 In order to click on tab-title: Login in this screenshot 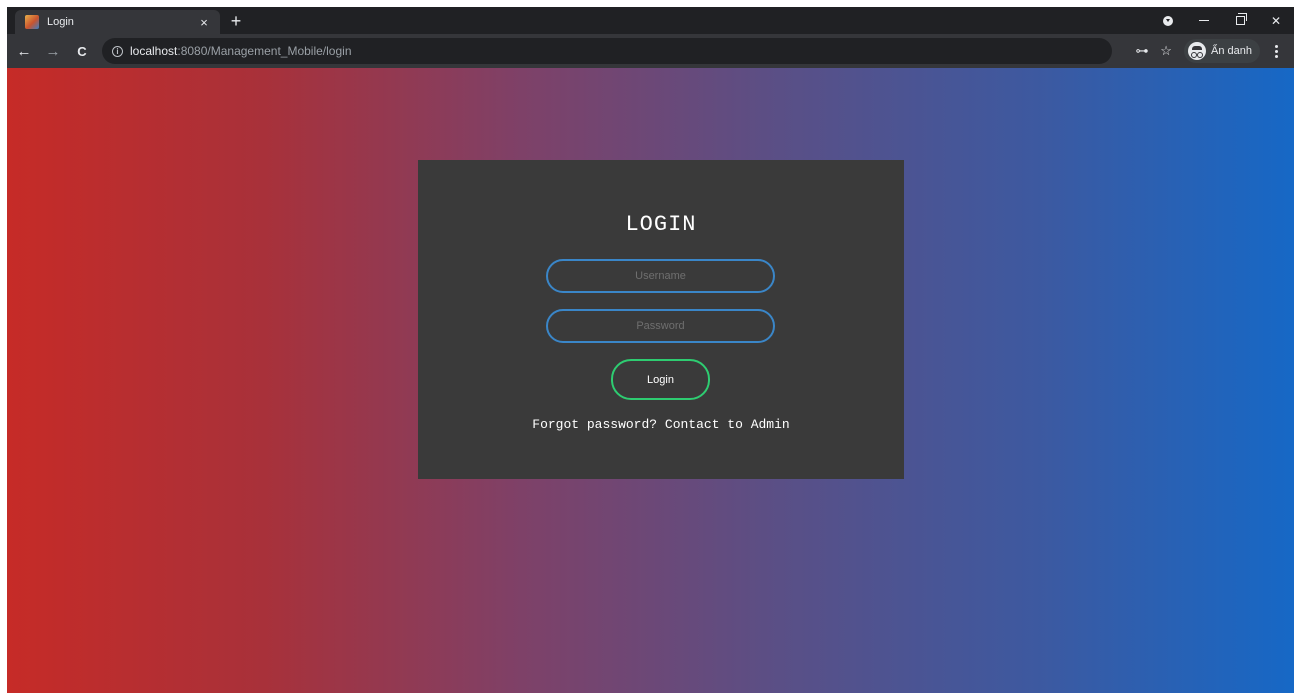, I will do `click(60, 22)`.